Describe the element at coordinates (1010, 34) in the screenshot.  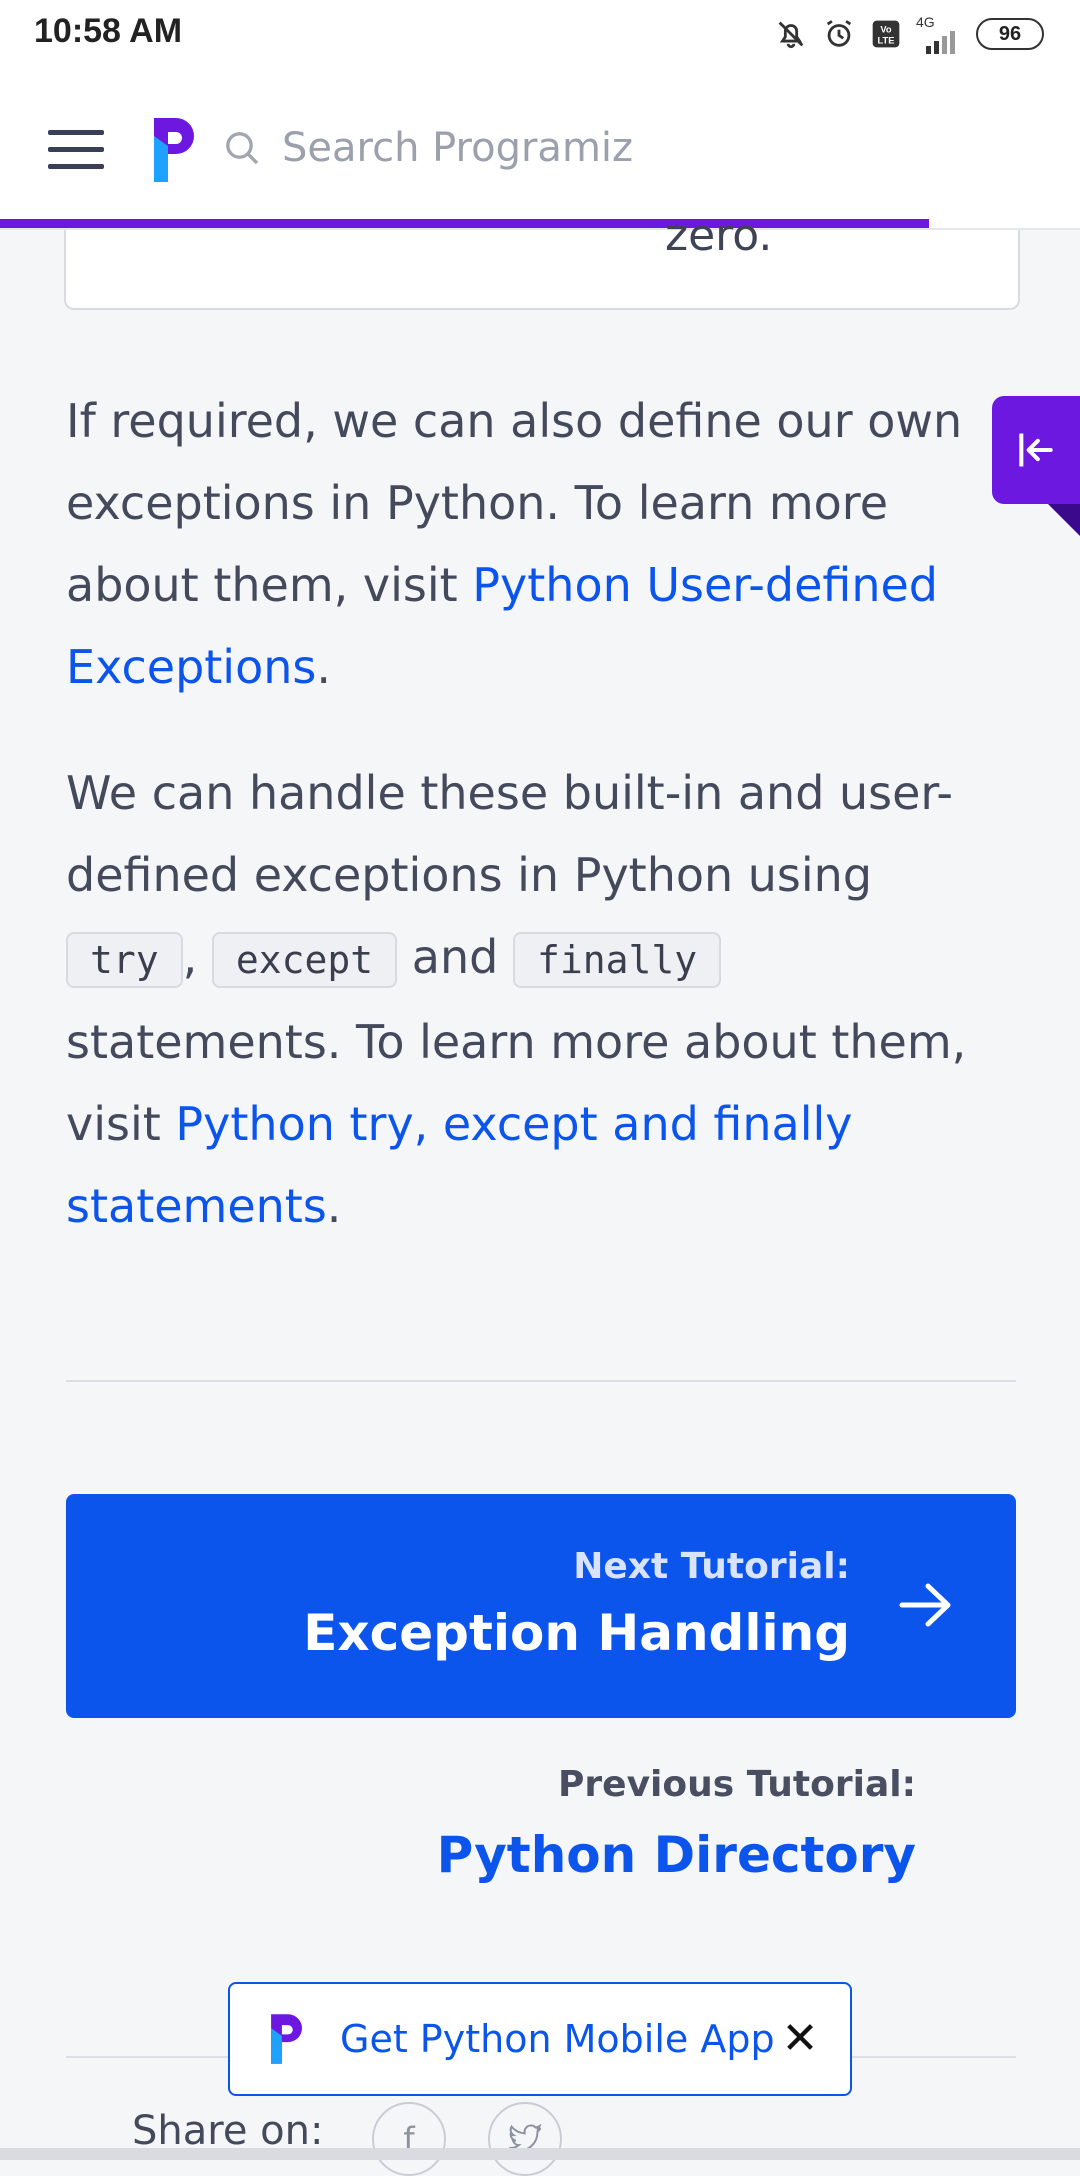
I see `battery-indicator: 96` at that location.